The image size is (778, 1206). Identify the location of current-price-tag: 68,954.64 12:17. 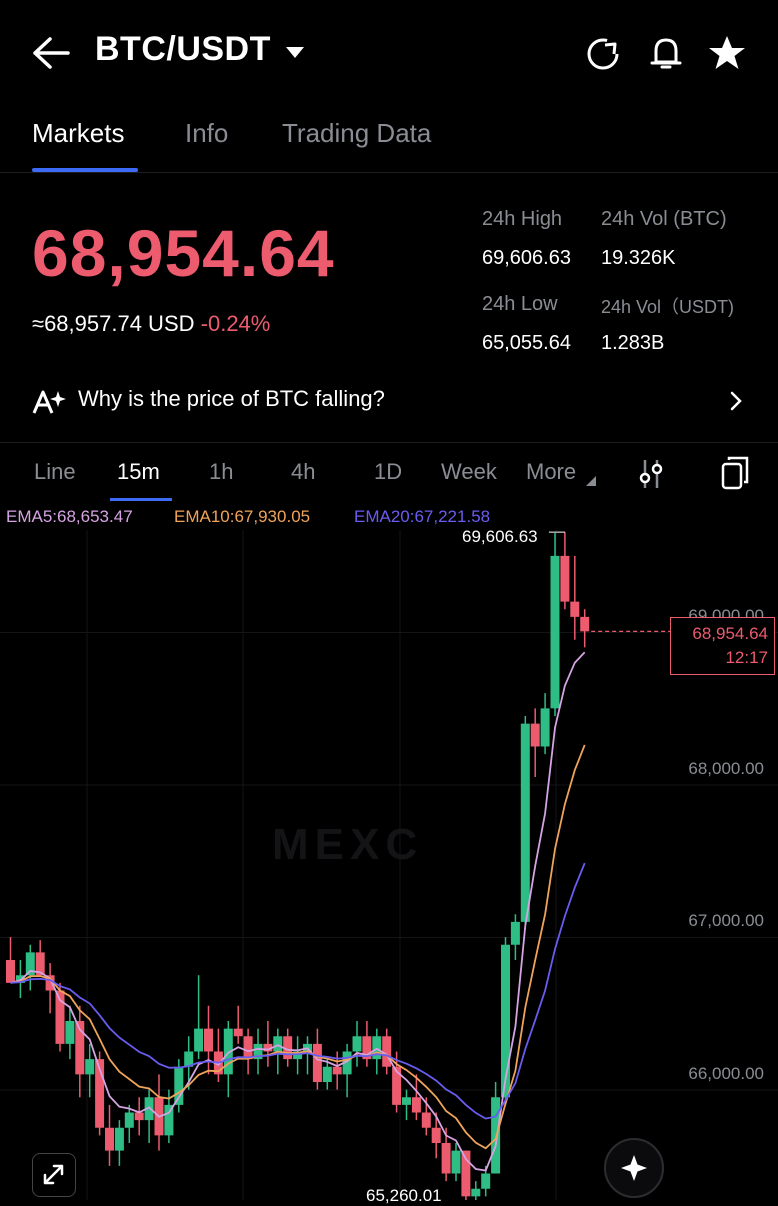
(722, 646).